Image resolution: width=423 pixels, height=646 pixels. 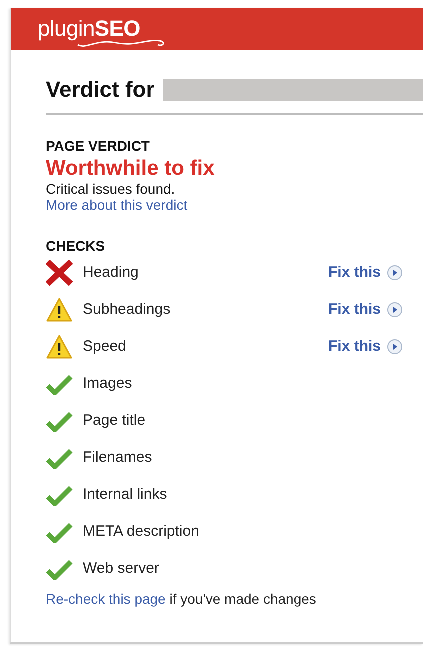 I want to click on verdict-summary: Critical issues found., so click(x=111, y=189).